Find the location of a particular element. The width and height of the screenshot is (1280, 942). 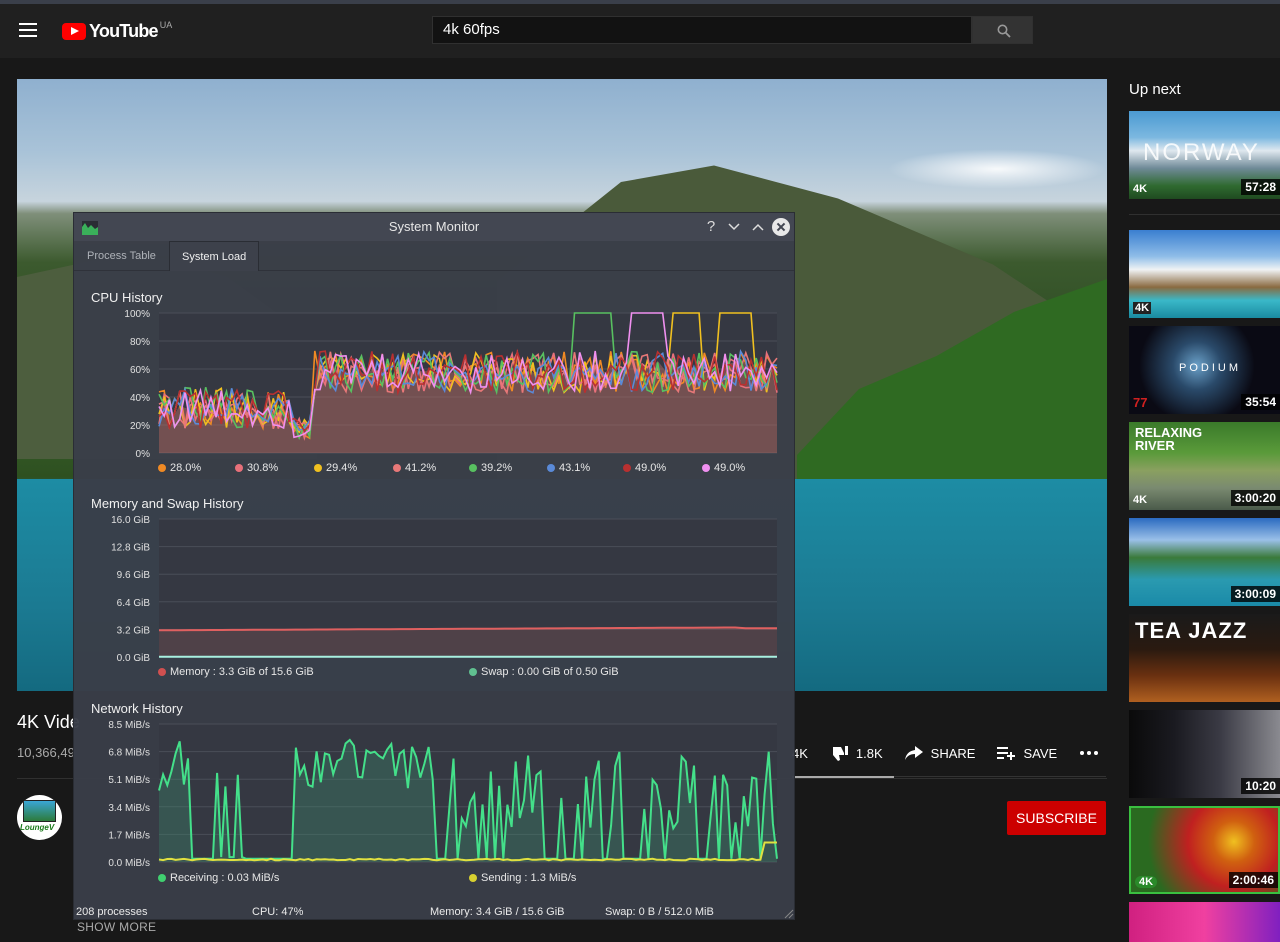

tab-process-table: Process Table is located at coordinates (121, 256).